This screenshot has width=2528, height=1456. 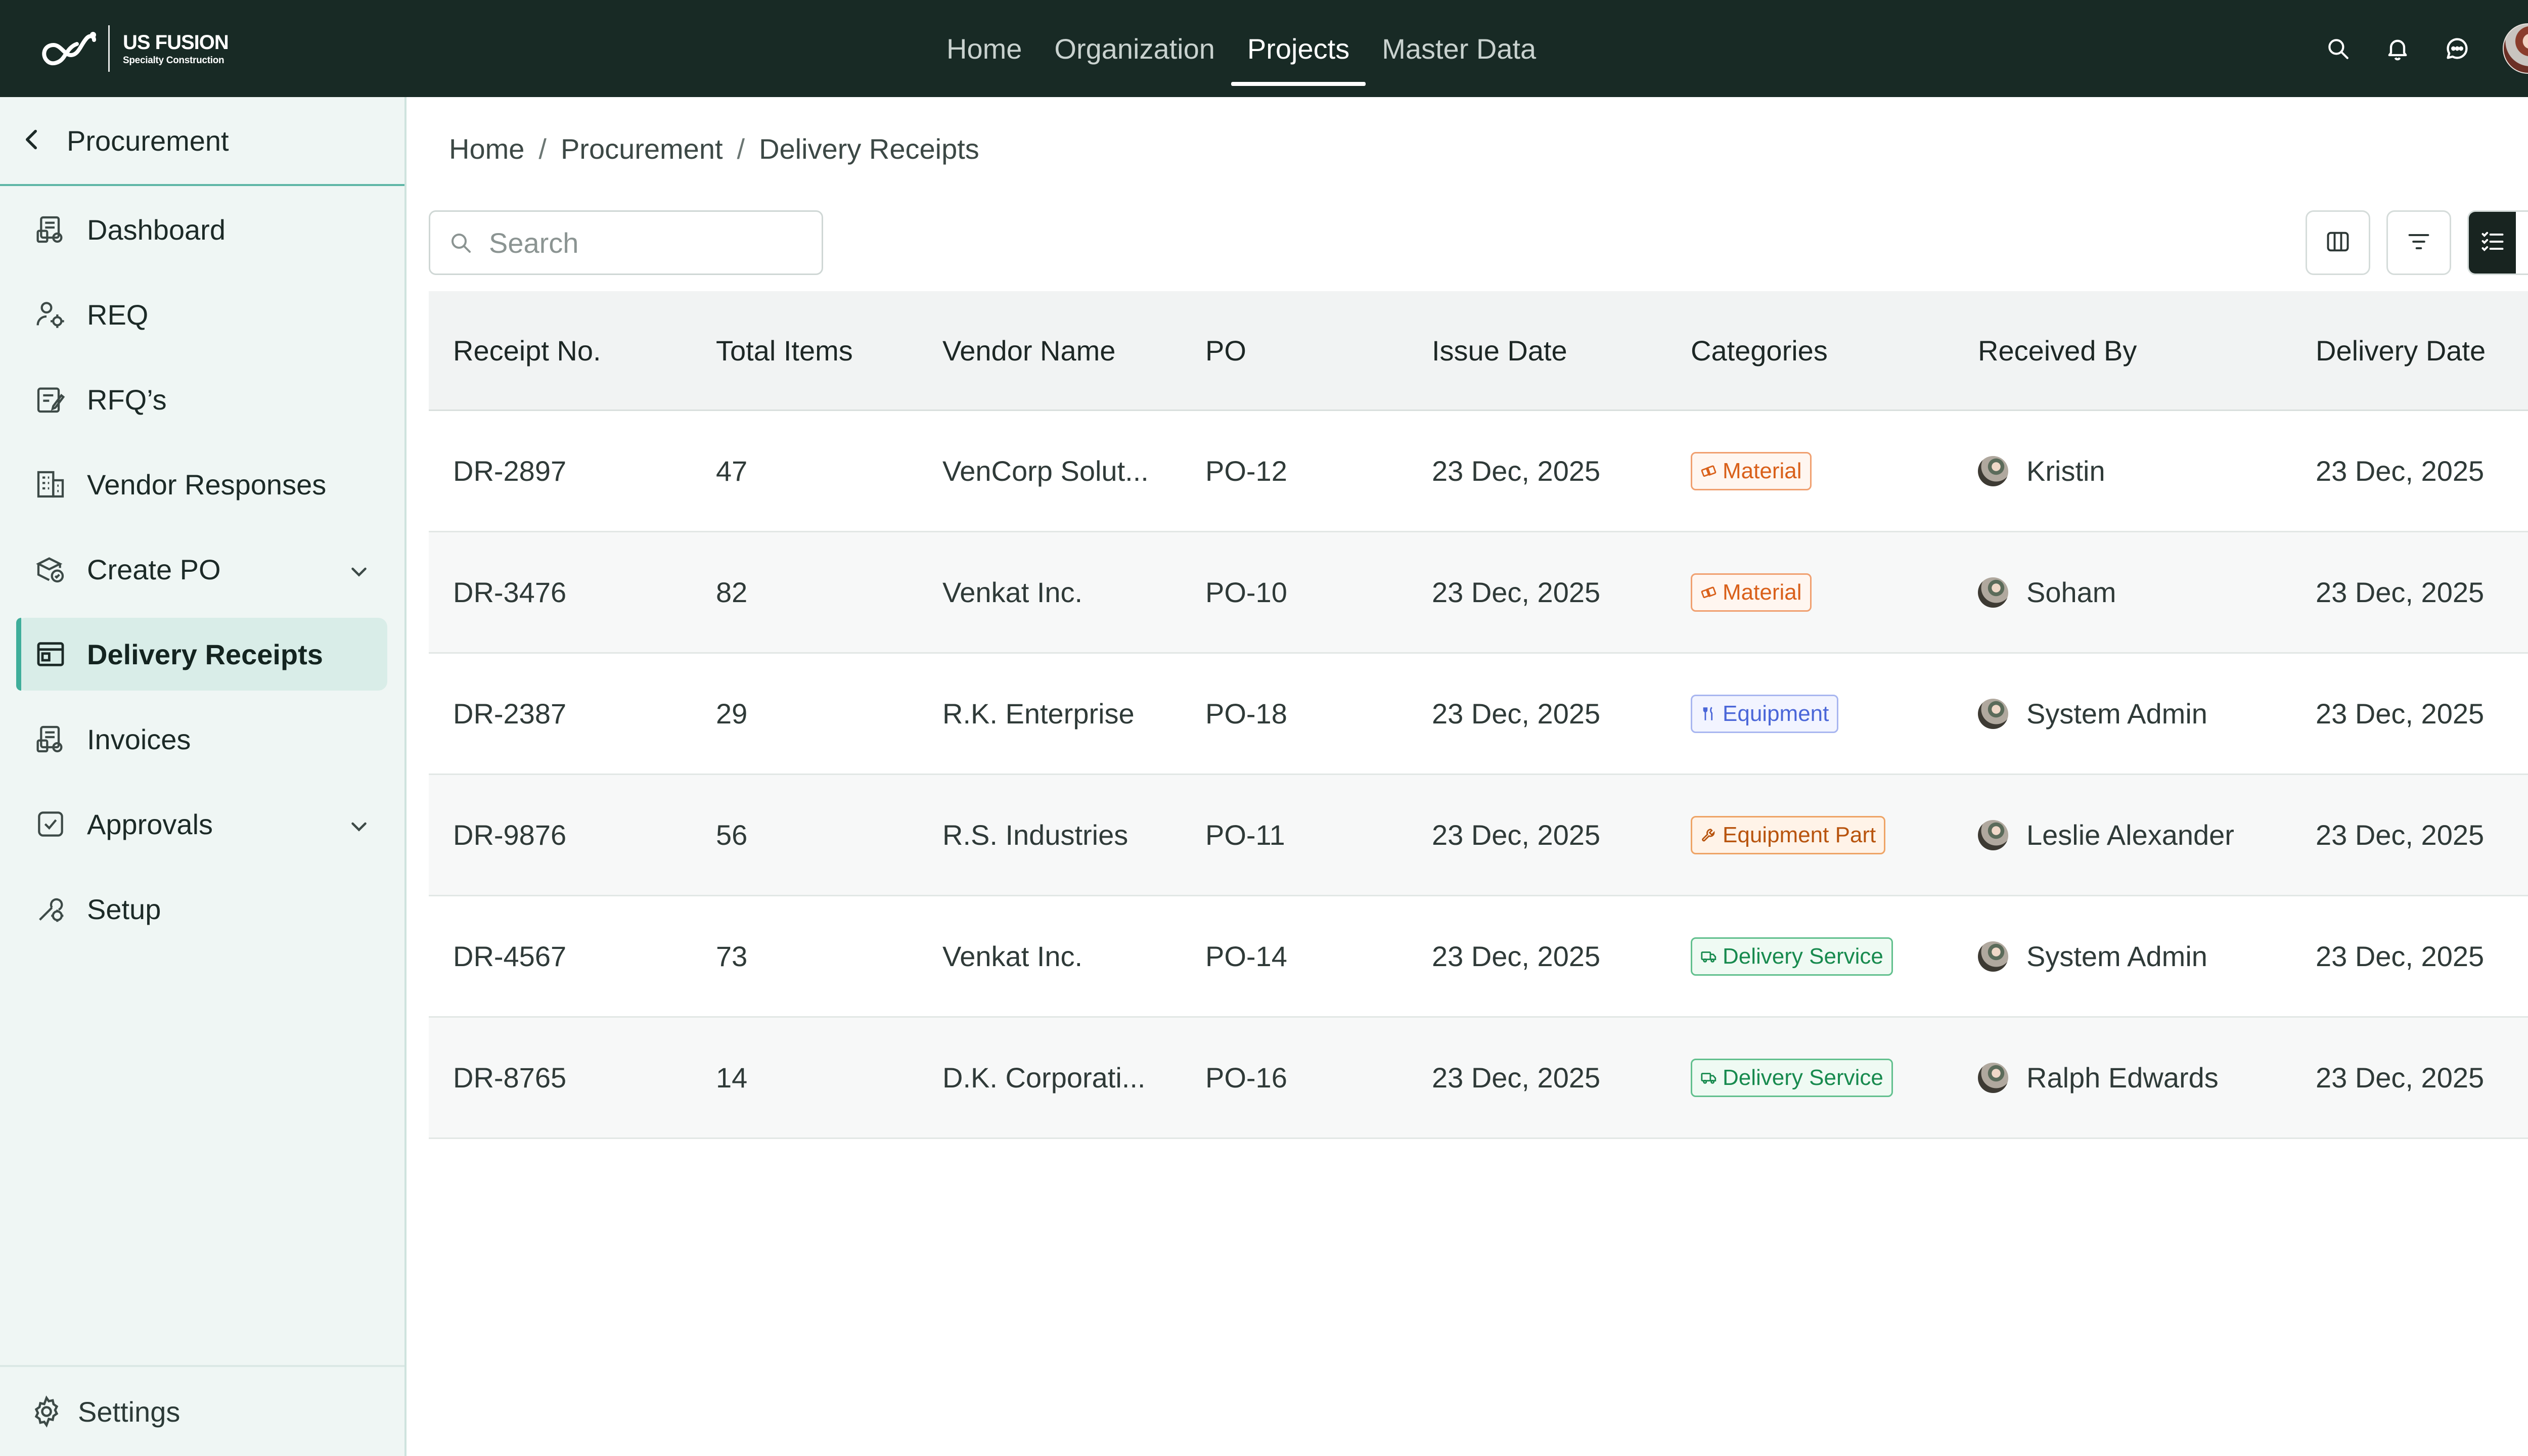 What do you see at coordinates (561, 350) in the screenshot?
I see `column-header-receipt-no: Receipt No.` at bounding box center [561, 350].